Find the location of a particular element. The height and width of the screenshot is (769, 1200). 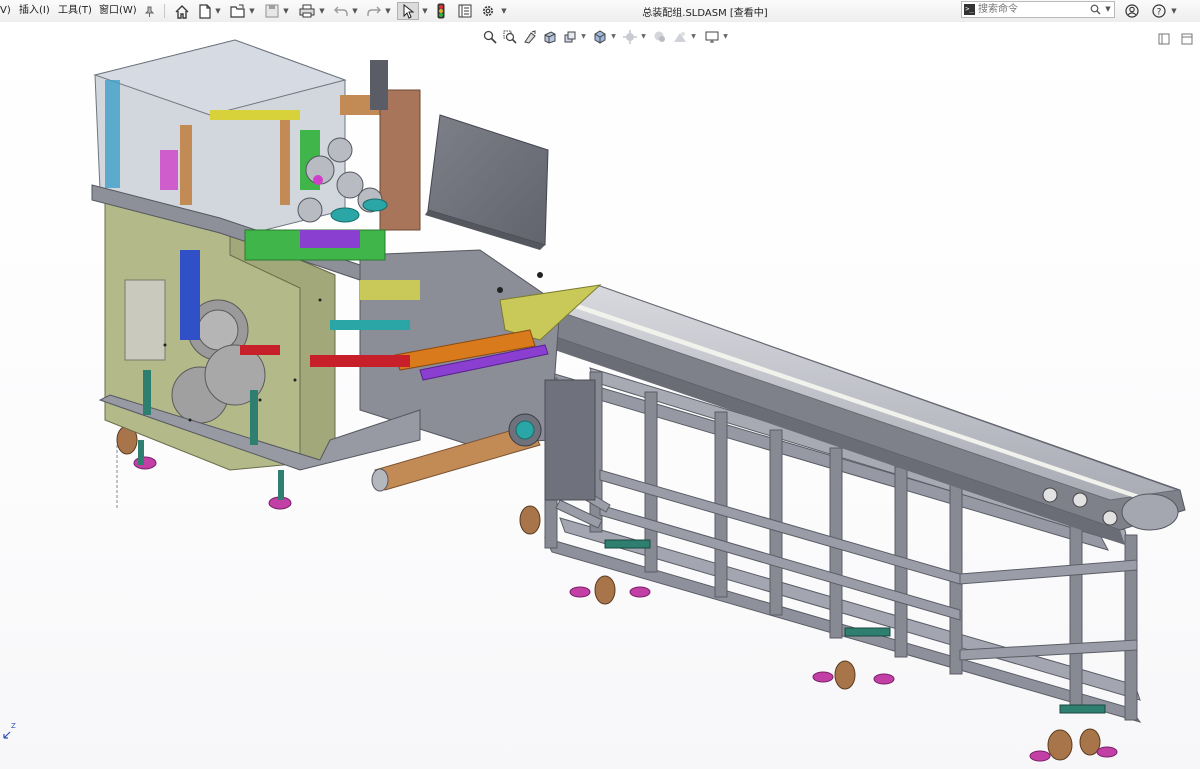

previous-view-icon is located at coordinates (530, 37).